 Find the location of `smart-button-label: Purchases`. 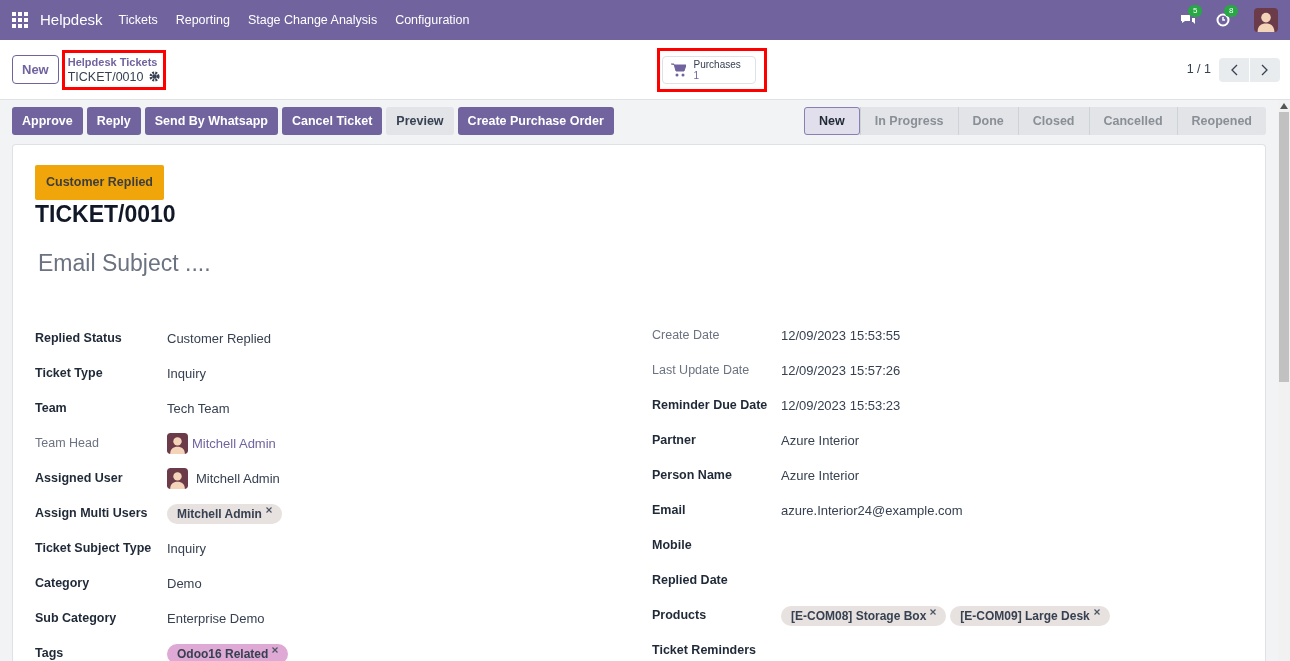

smart-button-label: Purchases is located at coordinates (717, 64).